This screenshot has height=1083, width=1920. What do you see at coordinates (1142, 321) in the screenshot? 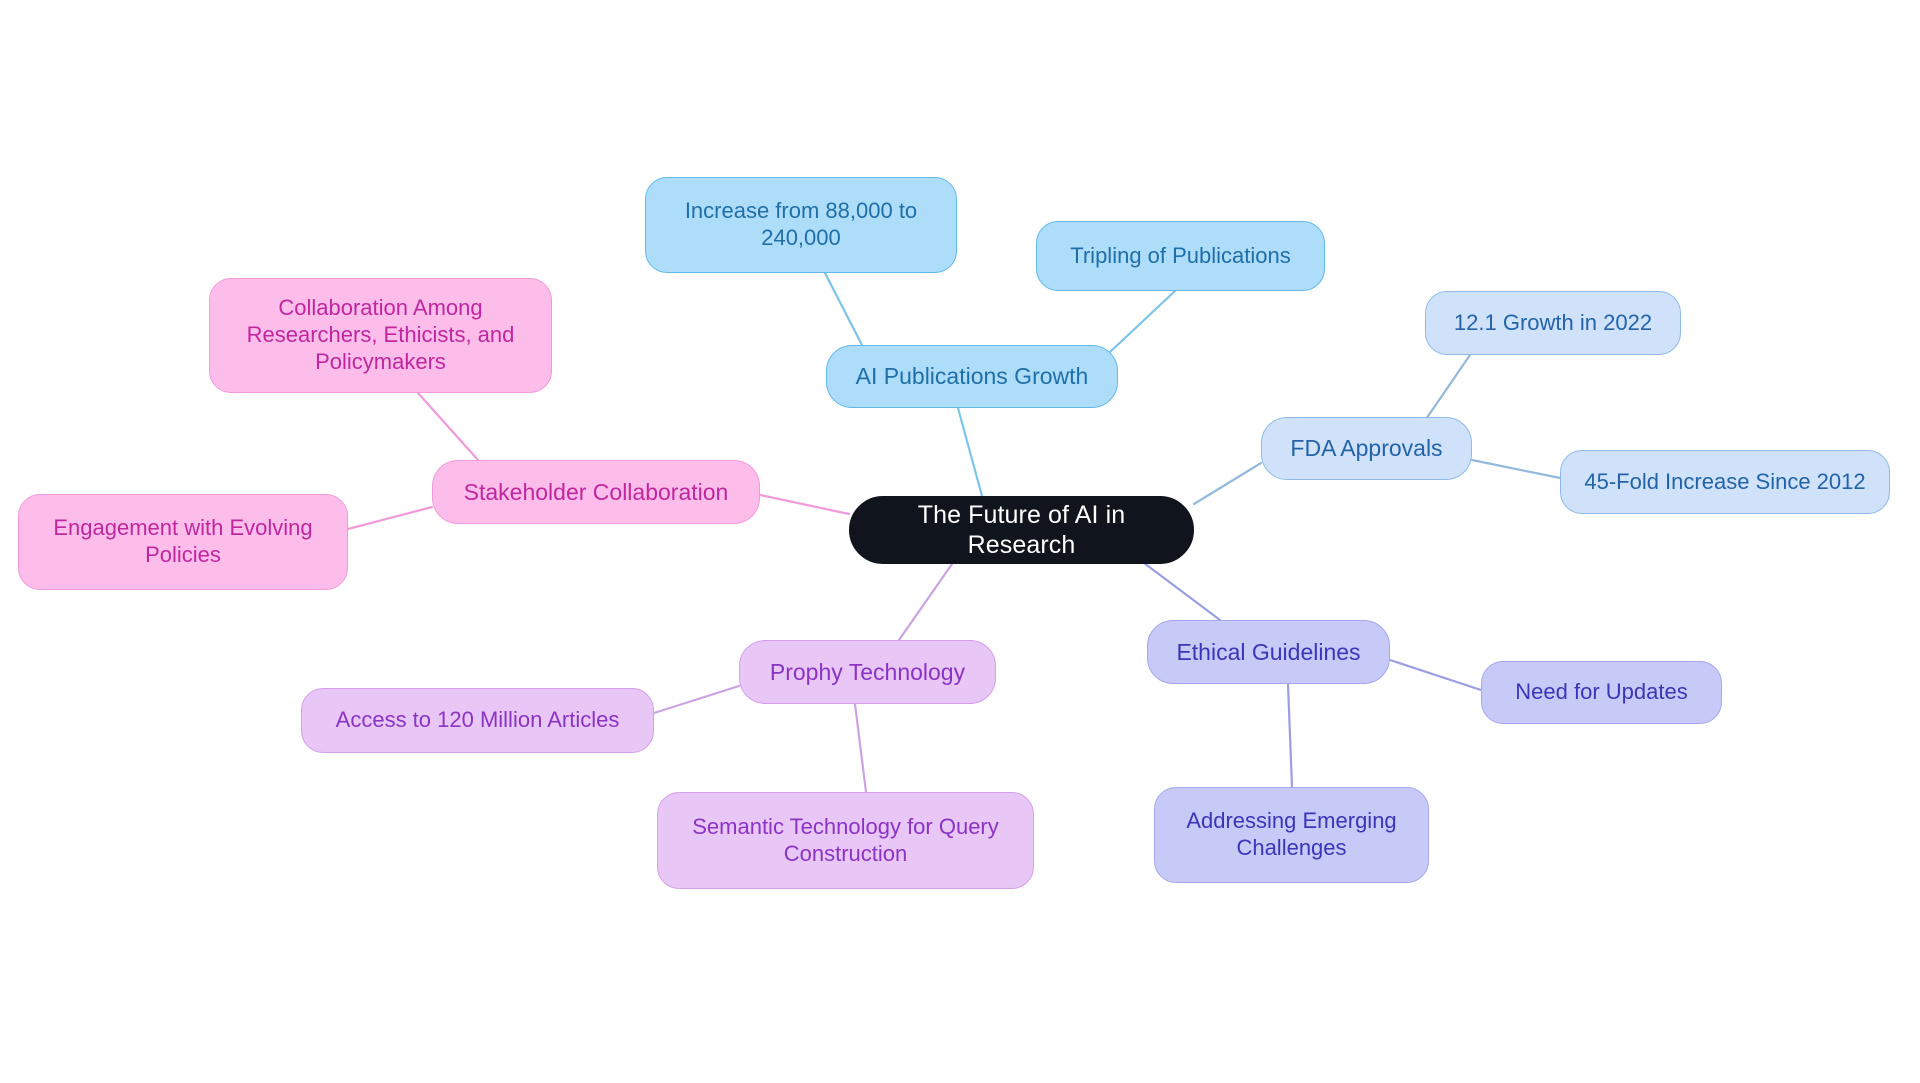
I see `connector-ai-publications-growth-to-tripling` at bounding box center [1142, 321].